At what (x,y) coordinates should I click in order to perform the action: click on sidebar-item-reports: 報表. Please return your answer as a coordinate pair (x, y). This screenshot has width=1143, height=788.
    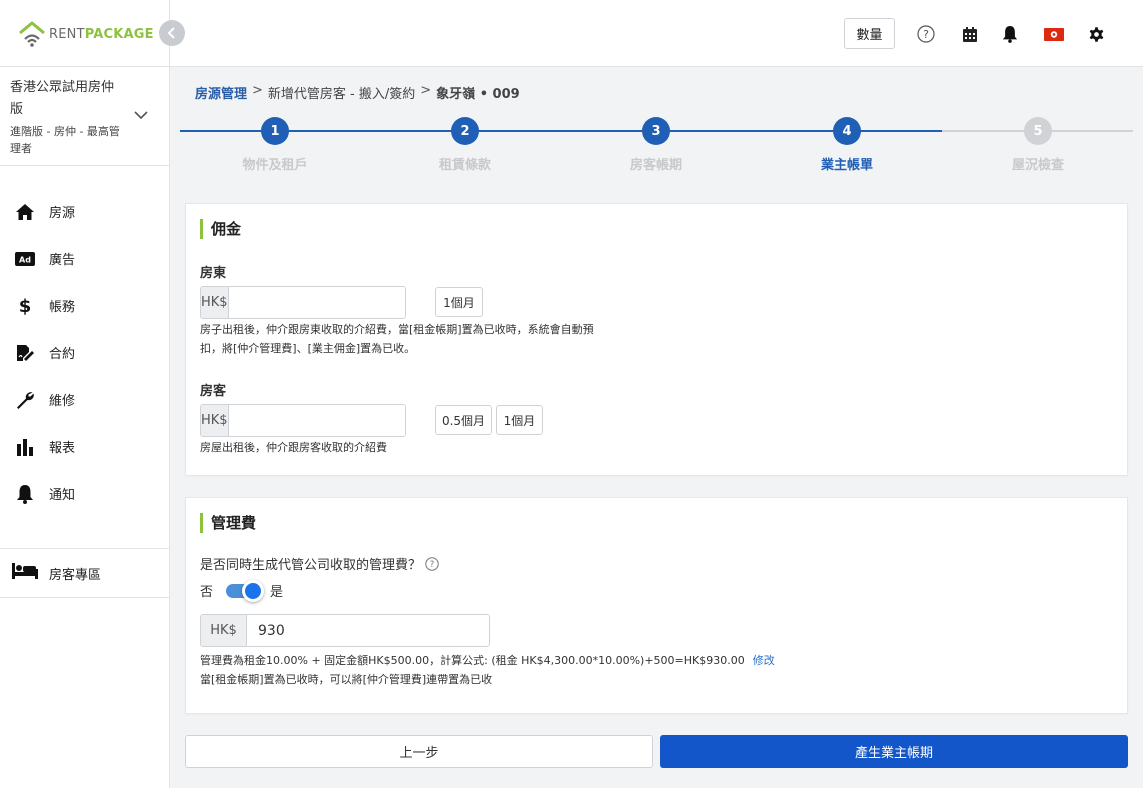
    Looking at the image, I should click on (85, 446).